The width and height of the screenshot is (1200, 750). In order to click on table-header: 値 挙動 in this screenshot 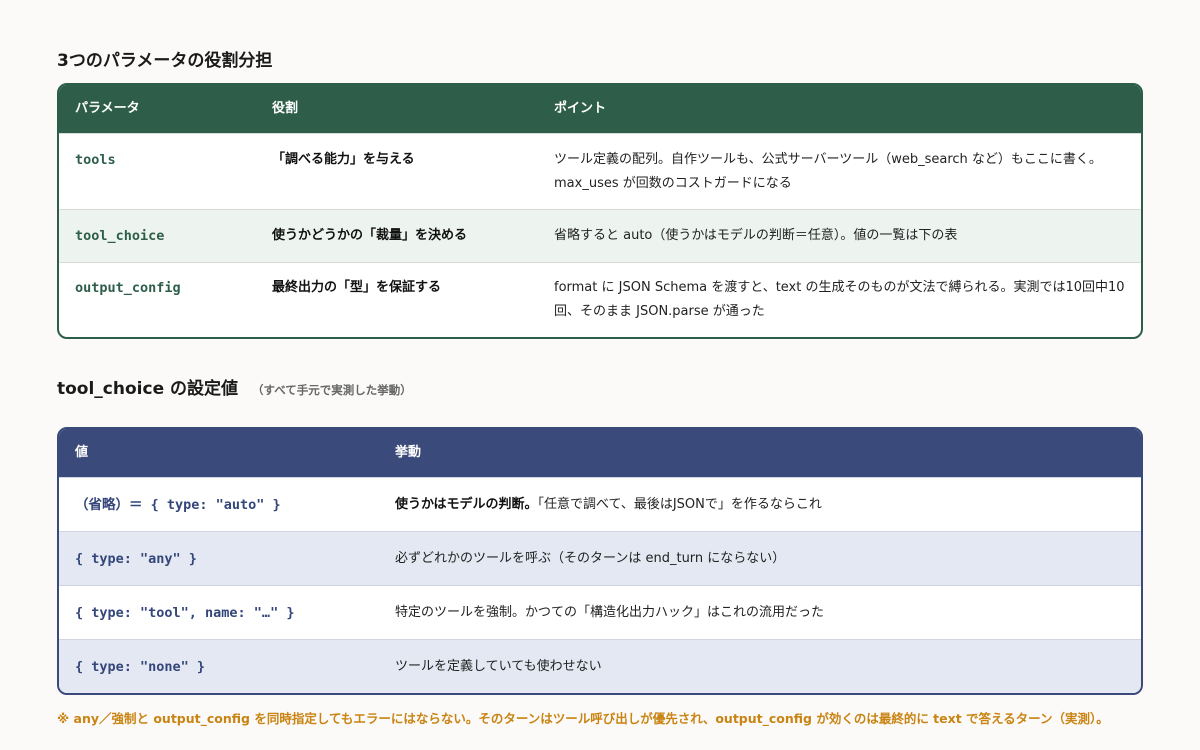, I will do `click(600, 453)`.